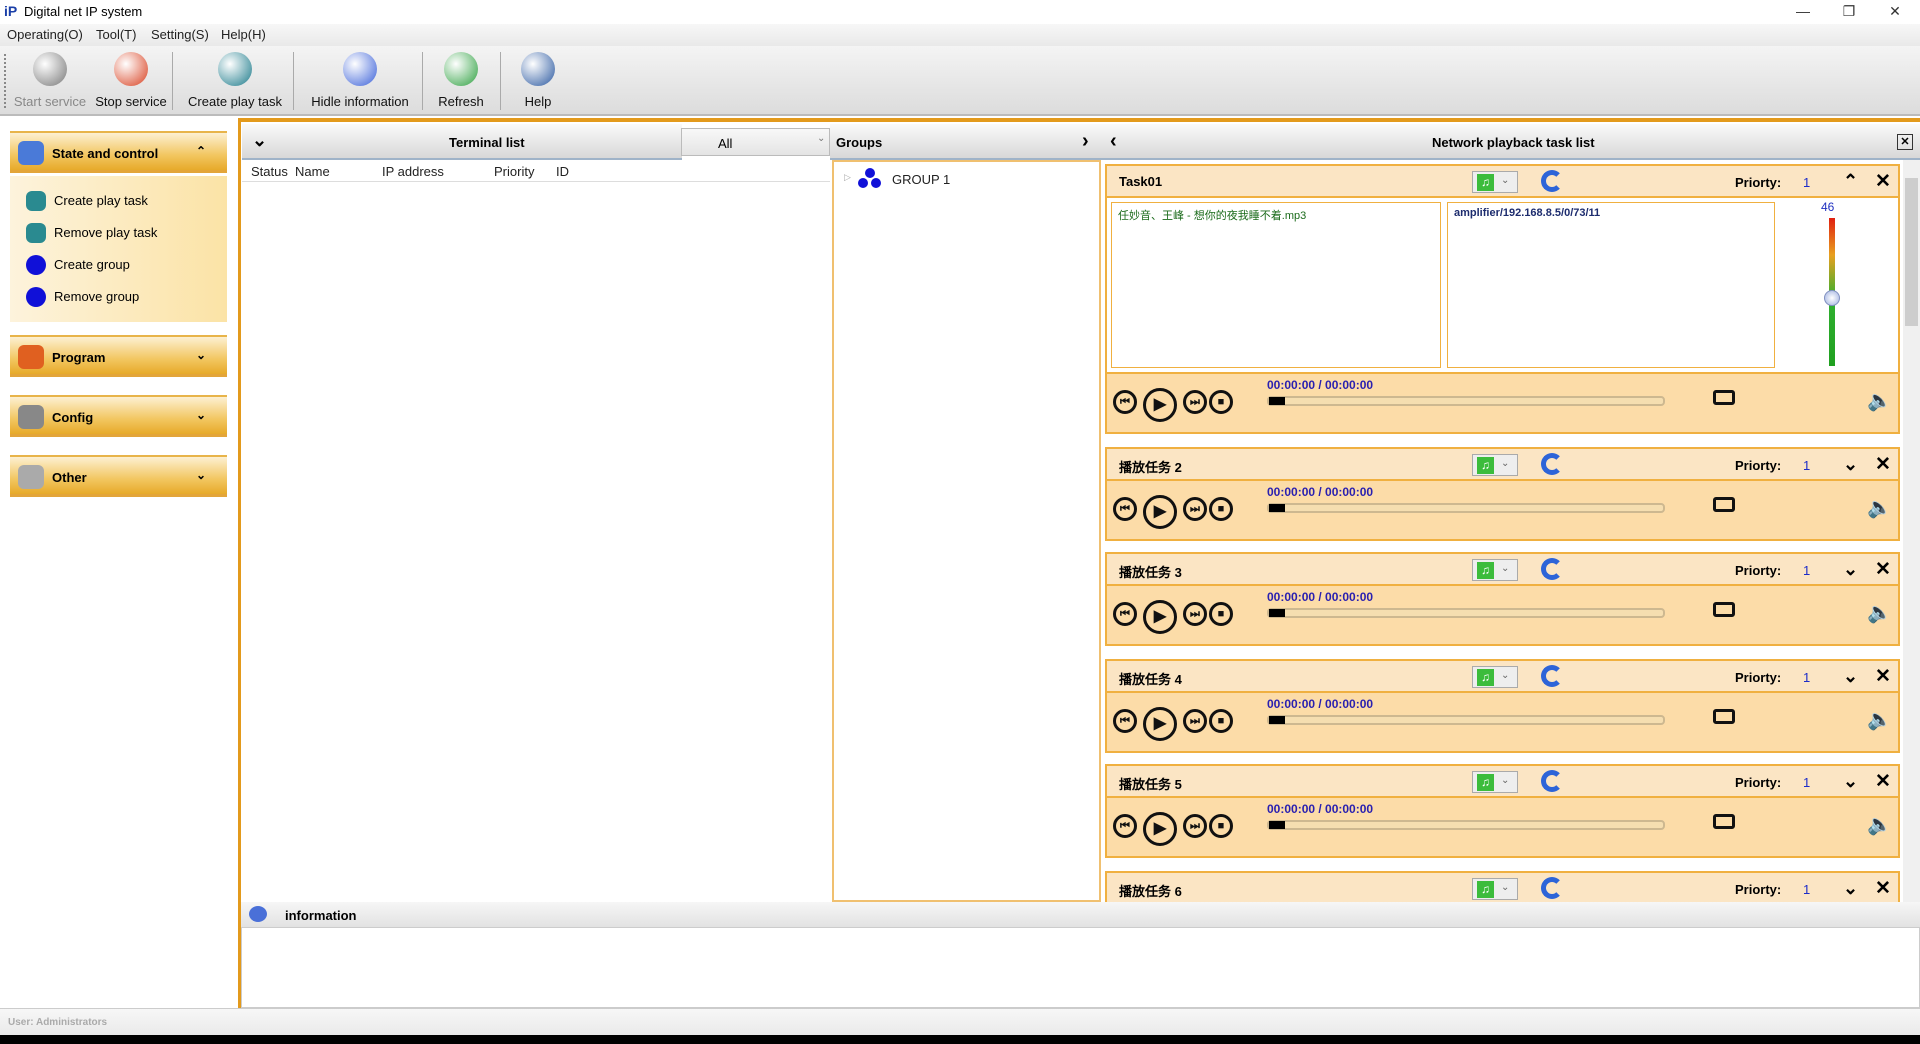  What do you see at coordinates (235, 81) in the screenshot?
I see `create-play-task-button: Create play task` at bounding box center [235, 81].